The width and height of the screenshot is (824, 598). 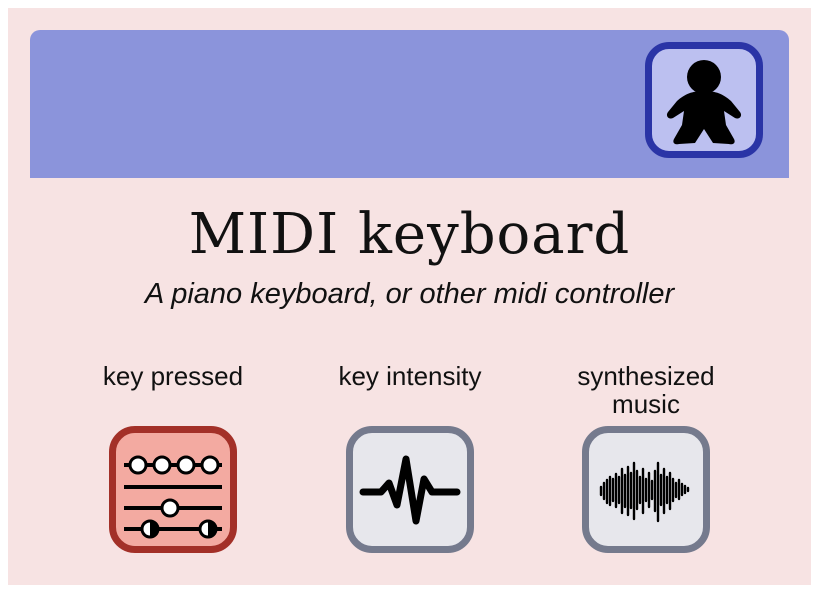 I want to click on output-label-key-pressed: key pressed, so click(x=173, y=376).